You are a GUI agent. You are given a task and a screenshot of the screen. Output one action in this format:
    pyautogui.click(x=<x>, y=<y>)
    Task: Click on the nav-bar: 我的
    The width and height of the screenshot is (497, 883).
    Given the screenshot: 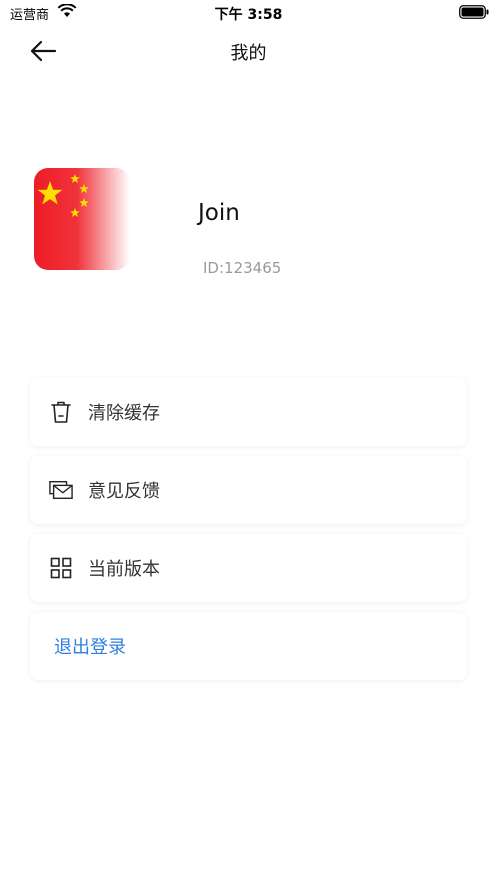 What is the action you would take?
    pyautogui.click(x=248, y=51)
    